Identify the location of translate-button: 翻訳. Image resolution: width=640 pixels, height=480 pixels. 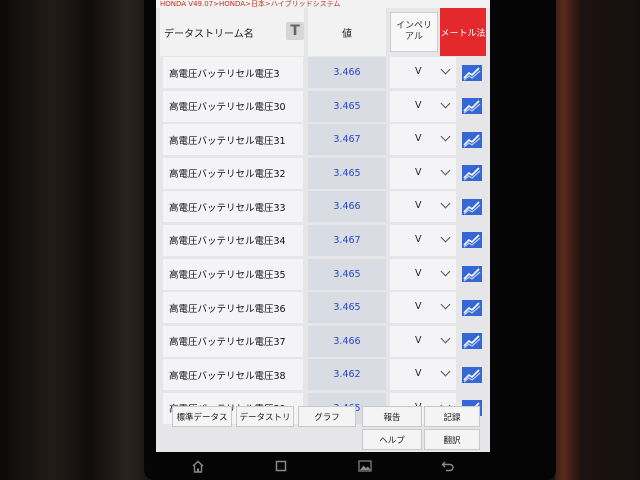
(452, 439).